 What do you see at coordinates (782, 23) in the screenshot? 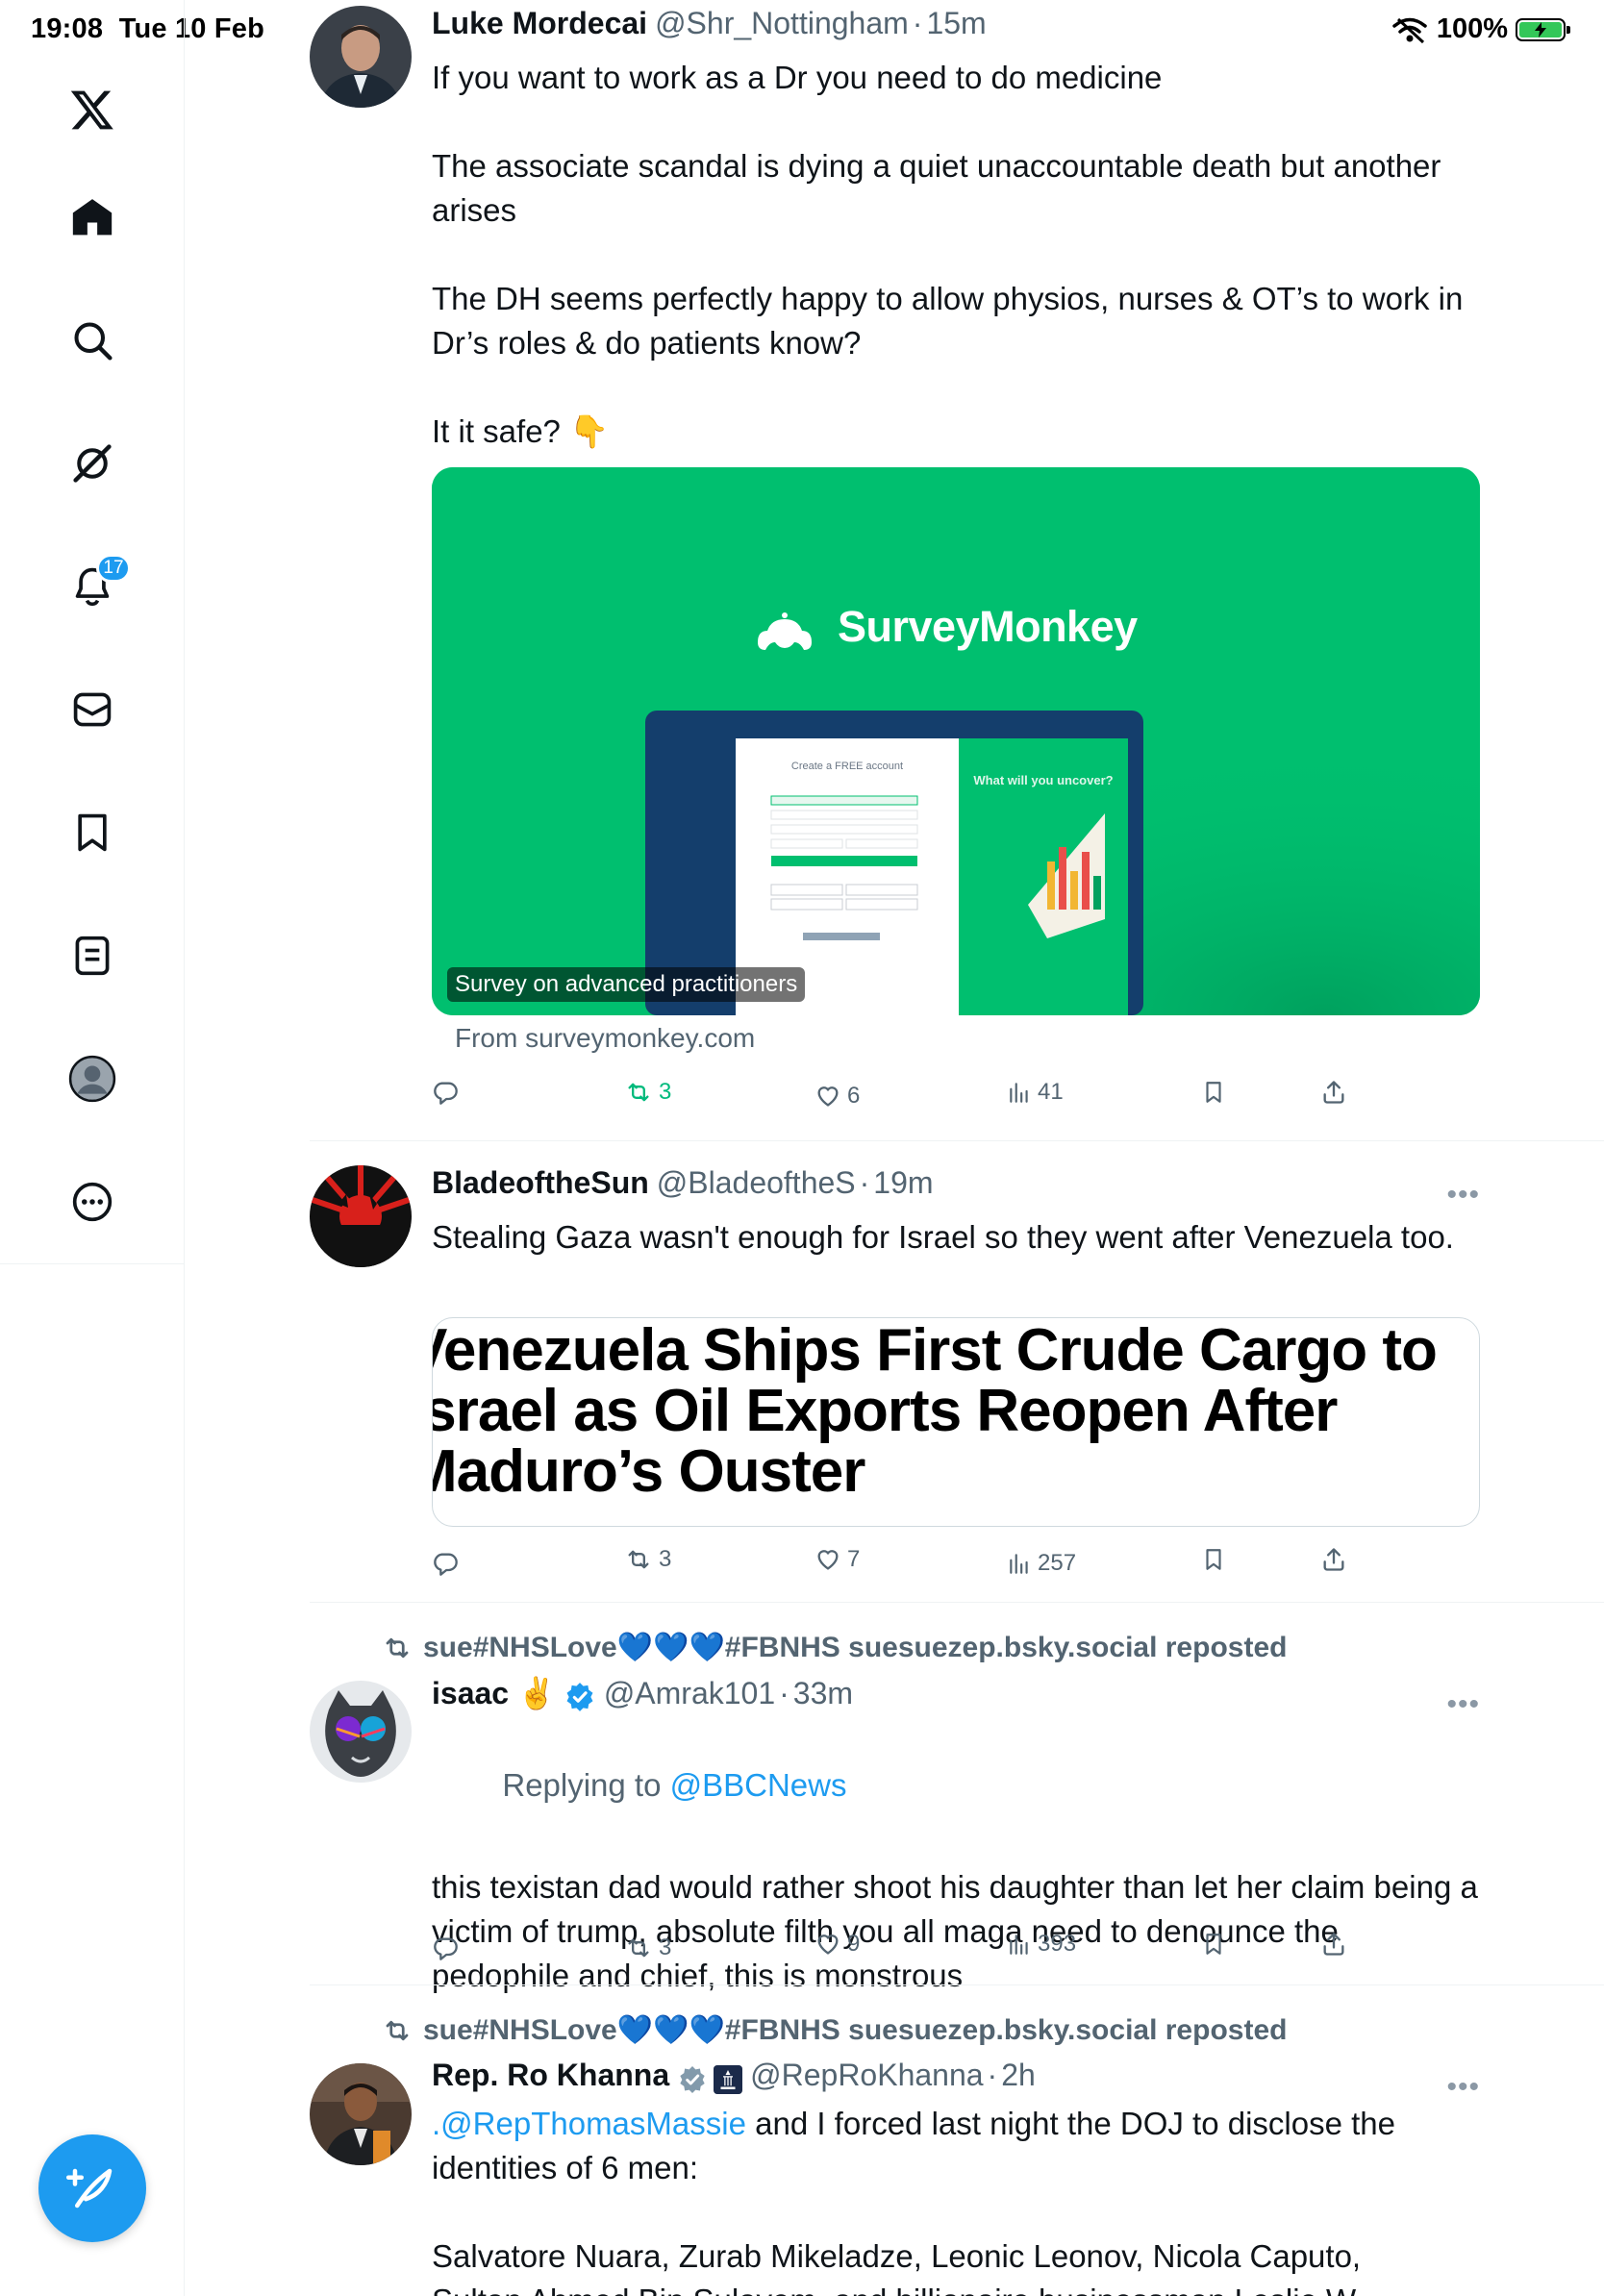
I see `author-handle: @Shr_Nottingham` at bounding box center [782, 23].